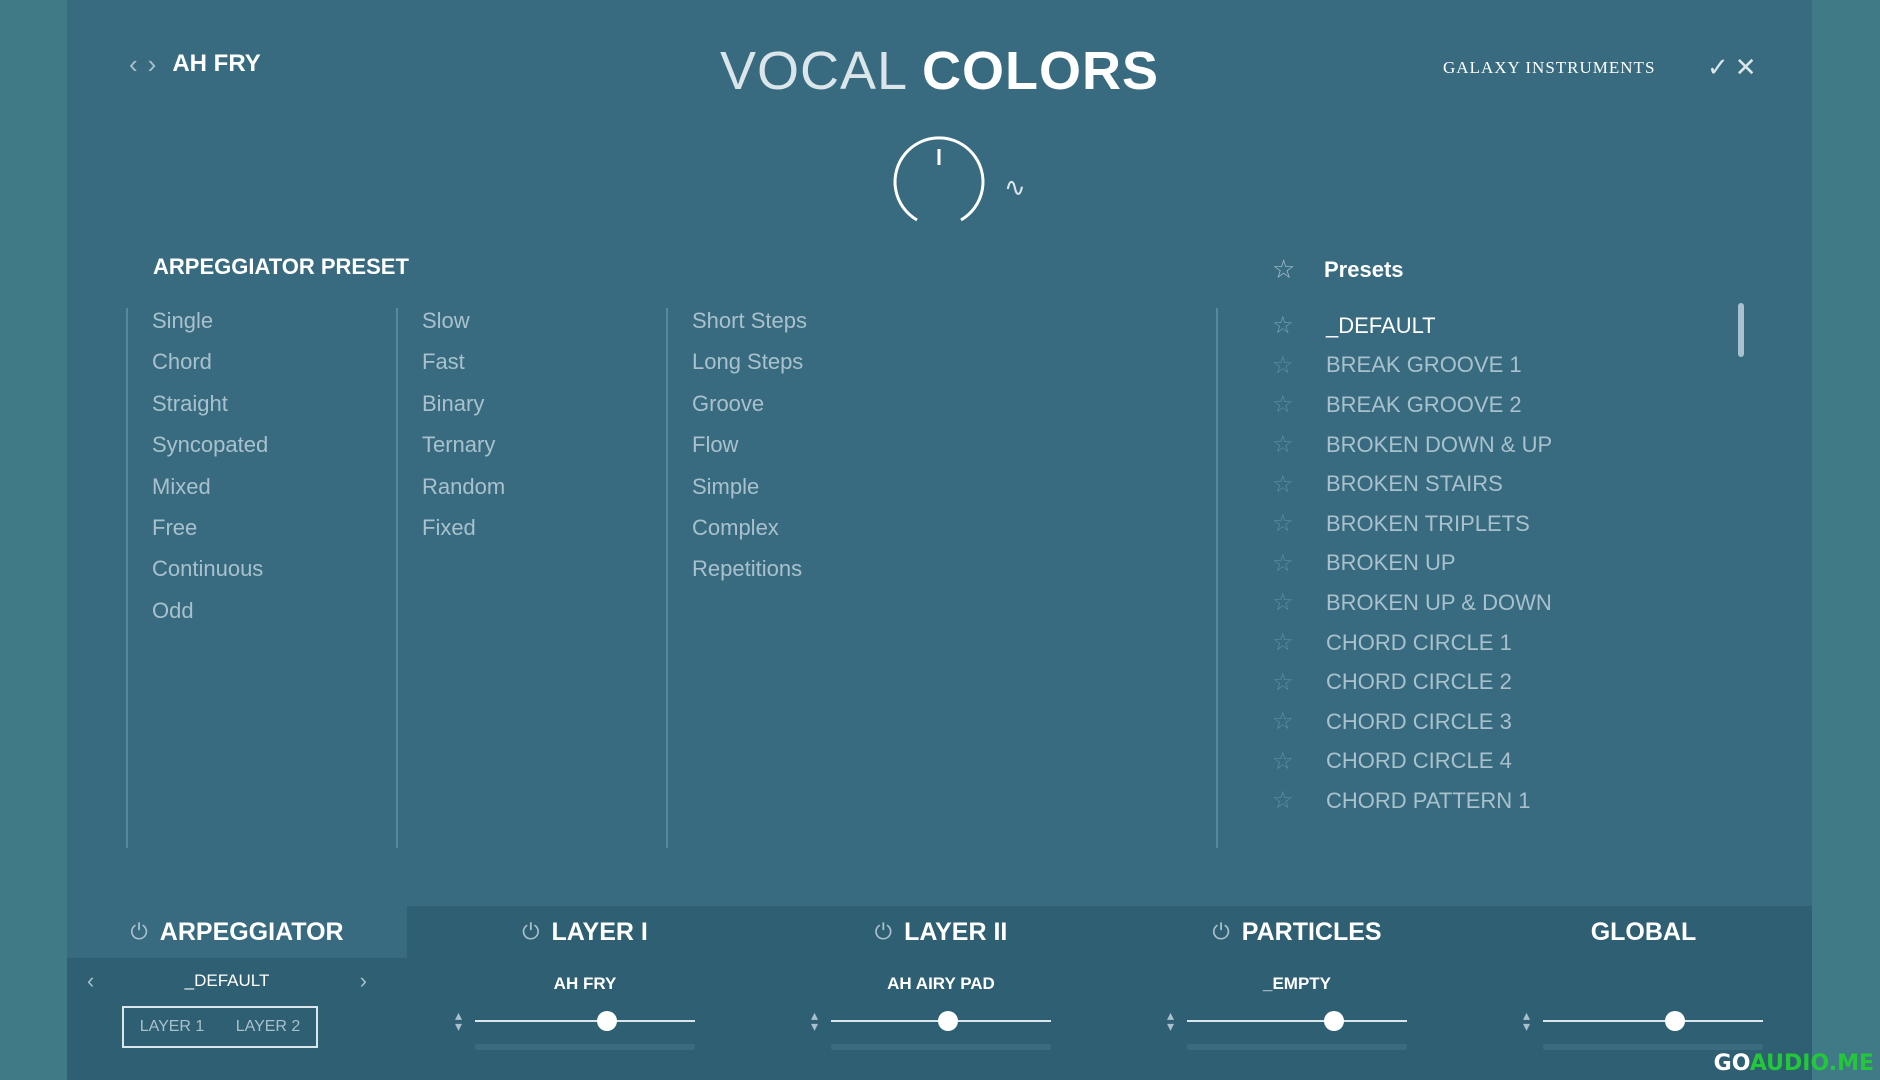 This screenshot has width=1880, height=1080. What do you see at coordinates (1412, 405) in the screenshot?
I see `preset-item: ☆ BREAK GROOVE 2` at bounding box center [1412, 405].